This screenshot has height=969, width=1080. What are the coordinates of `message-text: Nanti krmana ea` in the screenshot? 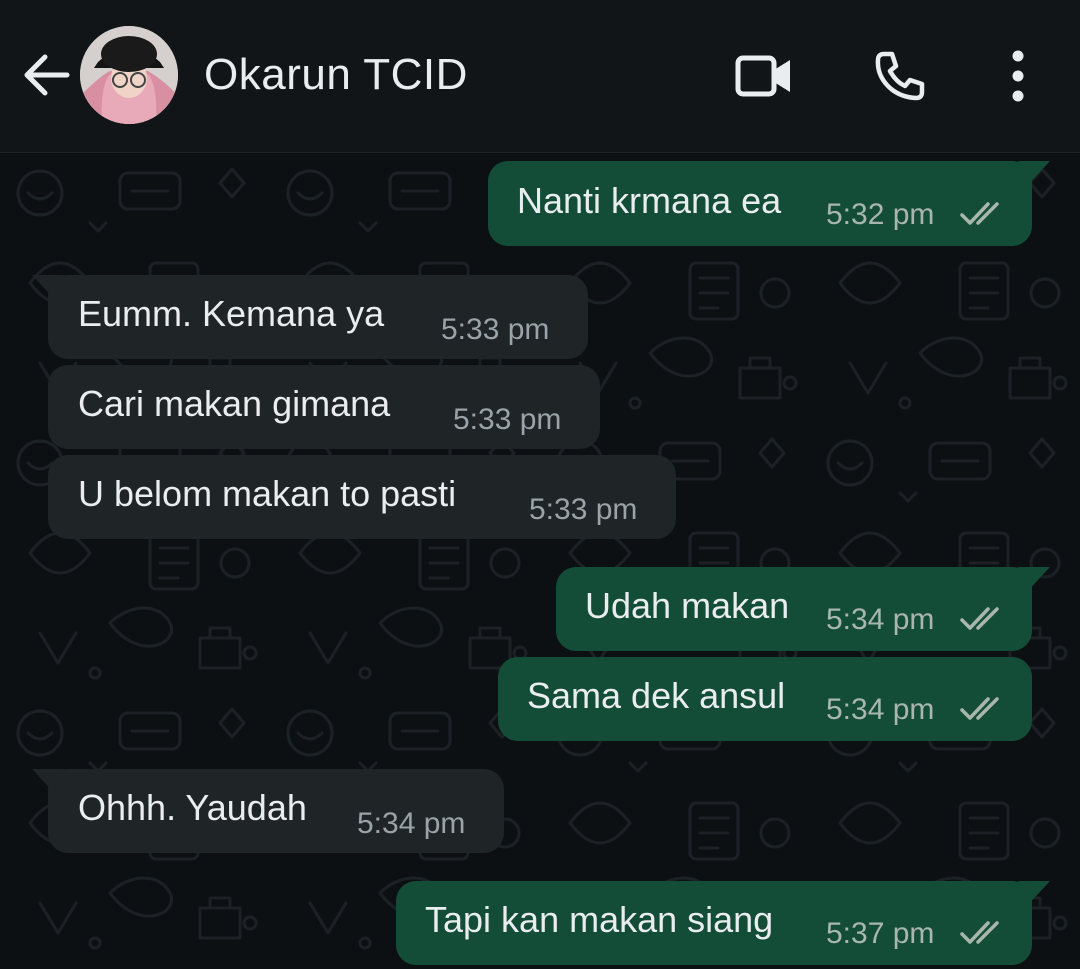 It's located at (649, 200).